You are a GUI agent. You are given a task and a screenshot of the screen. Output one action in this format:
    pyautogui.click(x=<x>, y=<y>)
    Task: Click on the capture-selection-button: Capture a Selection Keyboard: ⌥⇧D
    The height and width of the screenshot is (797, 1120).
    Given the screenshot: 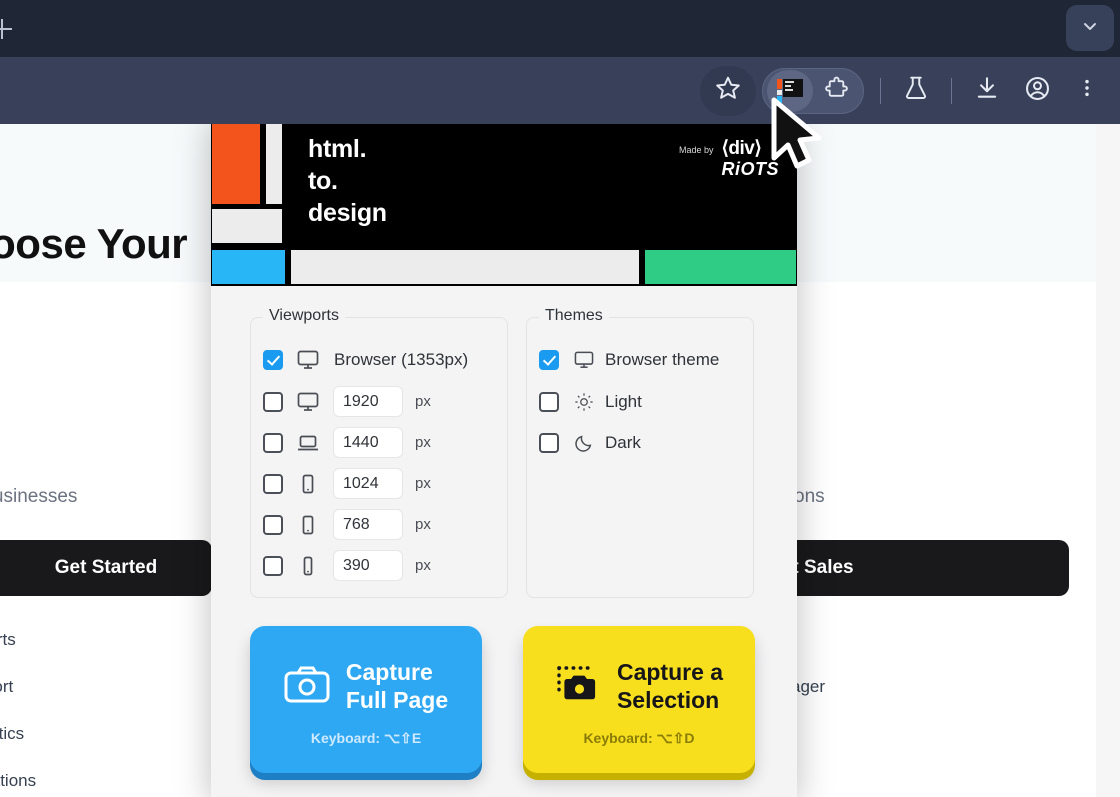 What is the action you would take?
    pyautogui.click(x=639, y=699)
    